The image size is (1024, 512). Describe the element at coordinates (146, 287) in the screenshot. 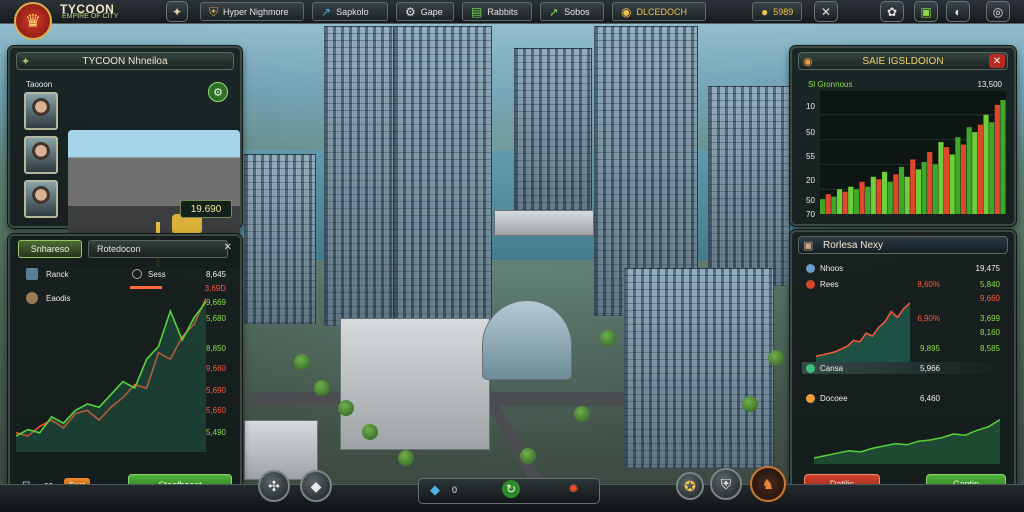

I see `progress-line` at that location.